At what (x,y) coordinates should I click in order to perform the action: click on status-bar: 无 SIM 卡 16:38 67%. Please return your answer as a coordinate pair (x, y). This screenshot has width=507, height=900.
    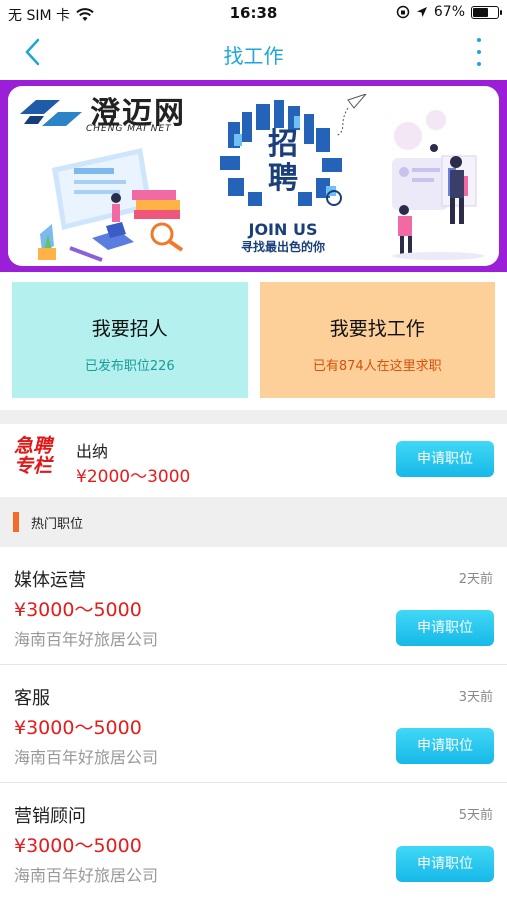
    Looking at the image, I should click on (253, 14).